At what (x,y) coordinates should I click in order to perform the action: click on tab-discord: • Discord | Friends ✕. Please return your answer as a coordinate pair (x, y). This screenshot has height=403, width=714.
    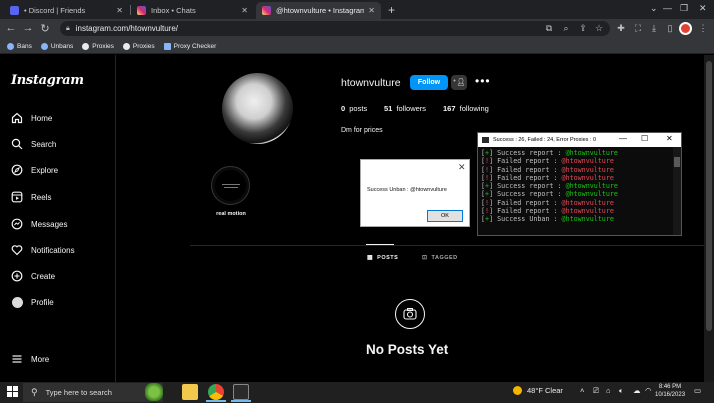
    Looking at the image, I should click on (66, 10).